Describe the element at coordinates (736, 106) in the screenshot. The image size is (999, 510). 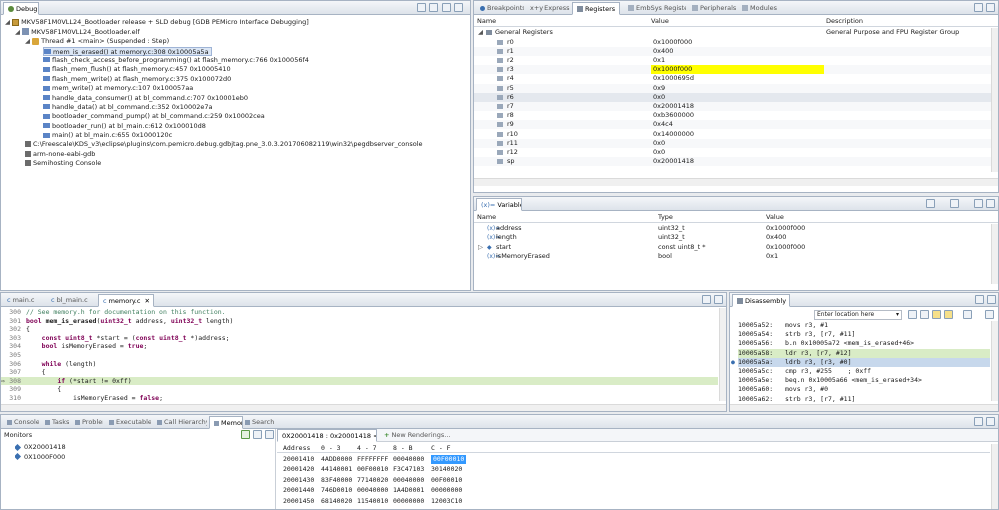
I see `register-row: r7 0x20001418` at that location.